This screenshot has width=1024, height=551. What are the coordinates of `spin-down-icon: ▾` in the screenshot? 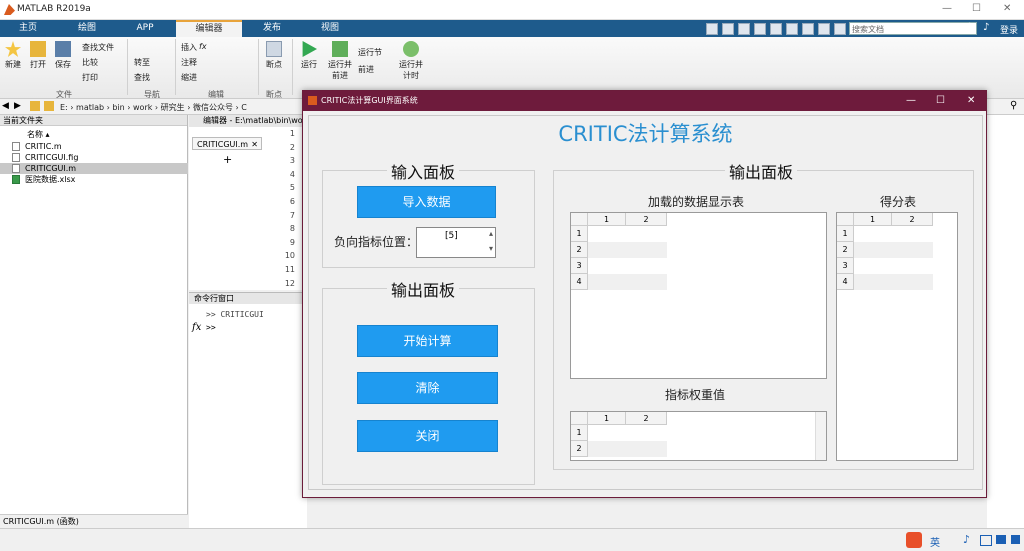 It's located at (491, 248).